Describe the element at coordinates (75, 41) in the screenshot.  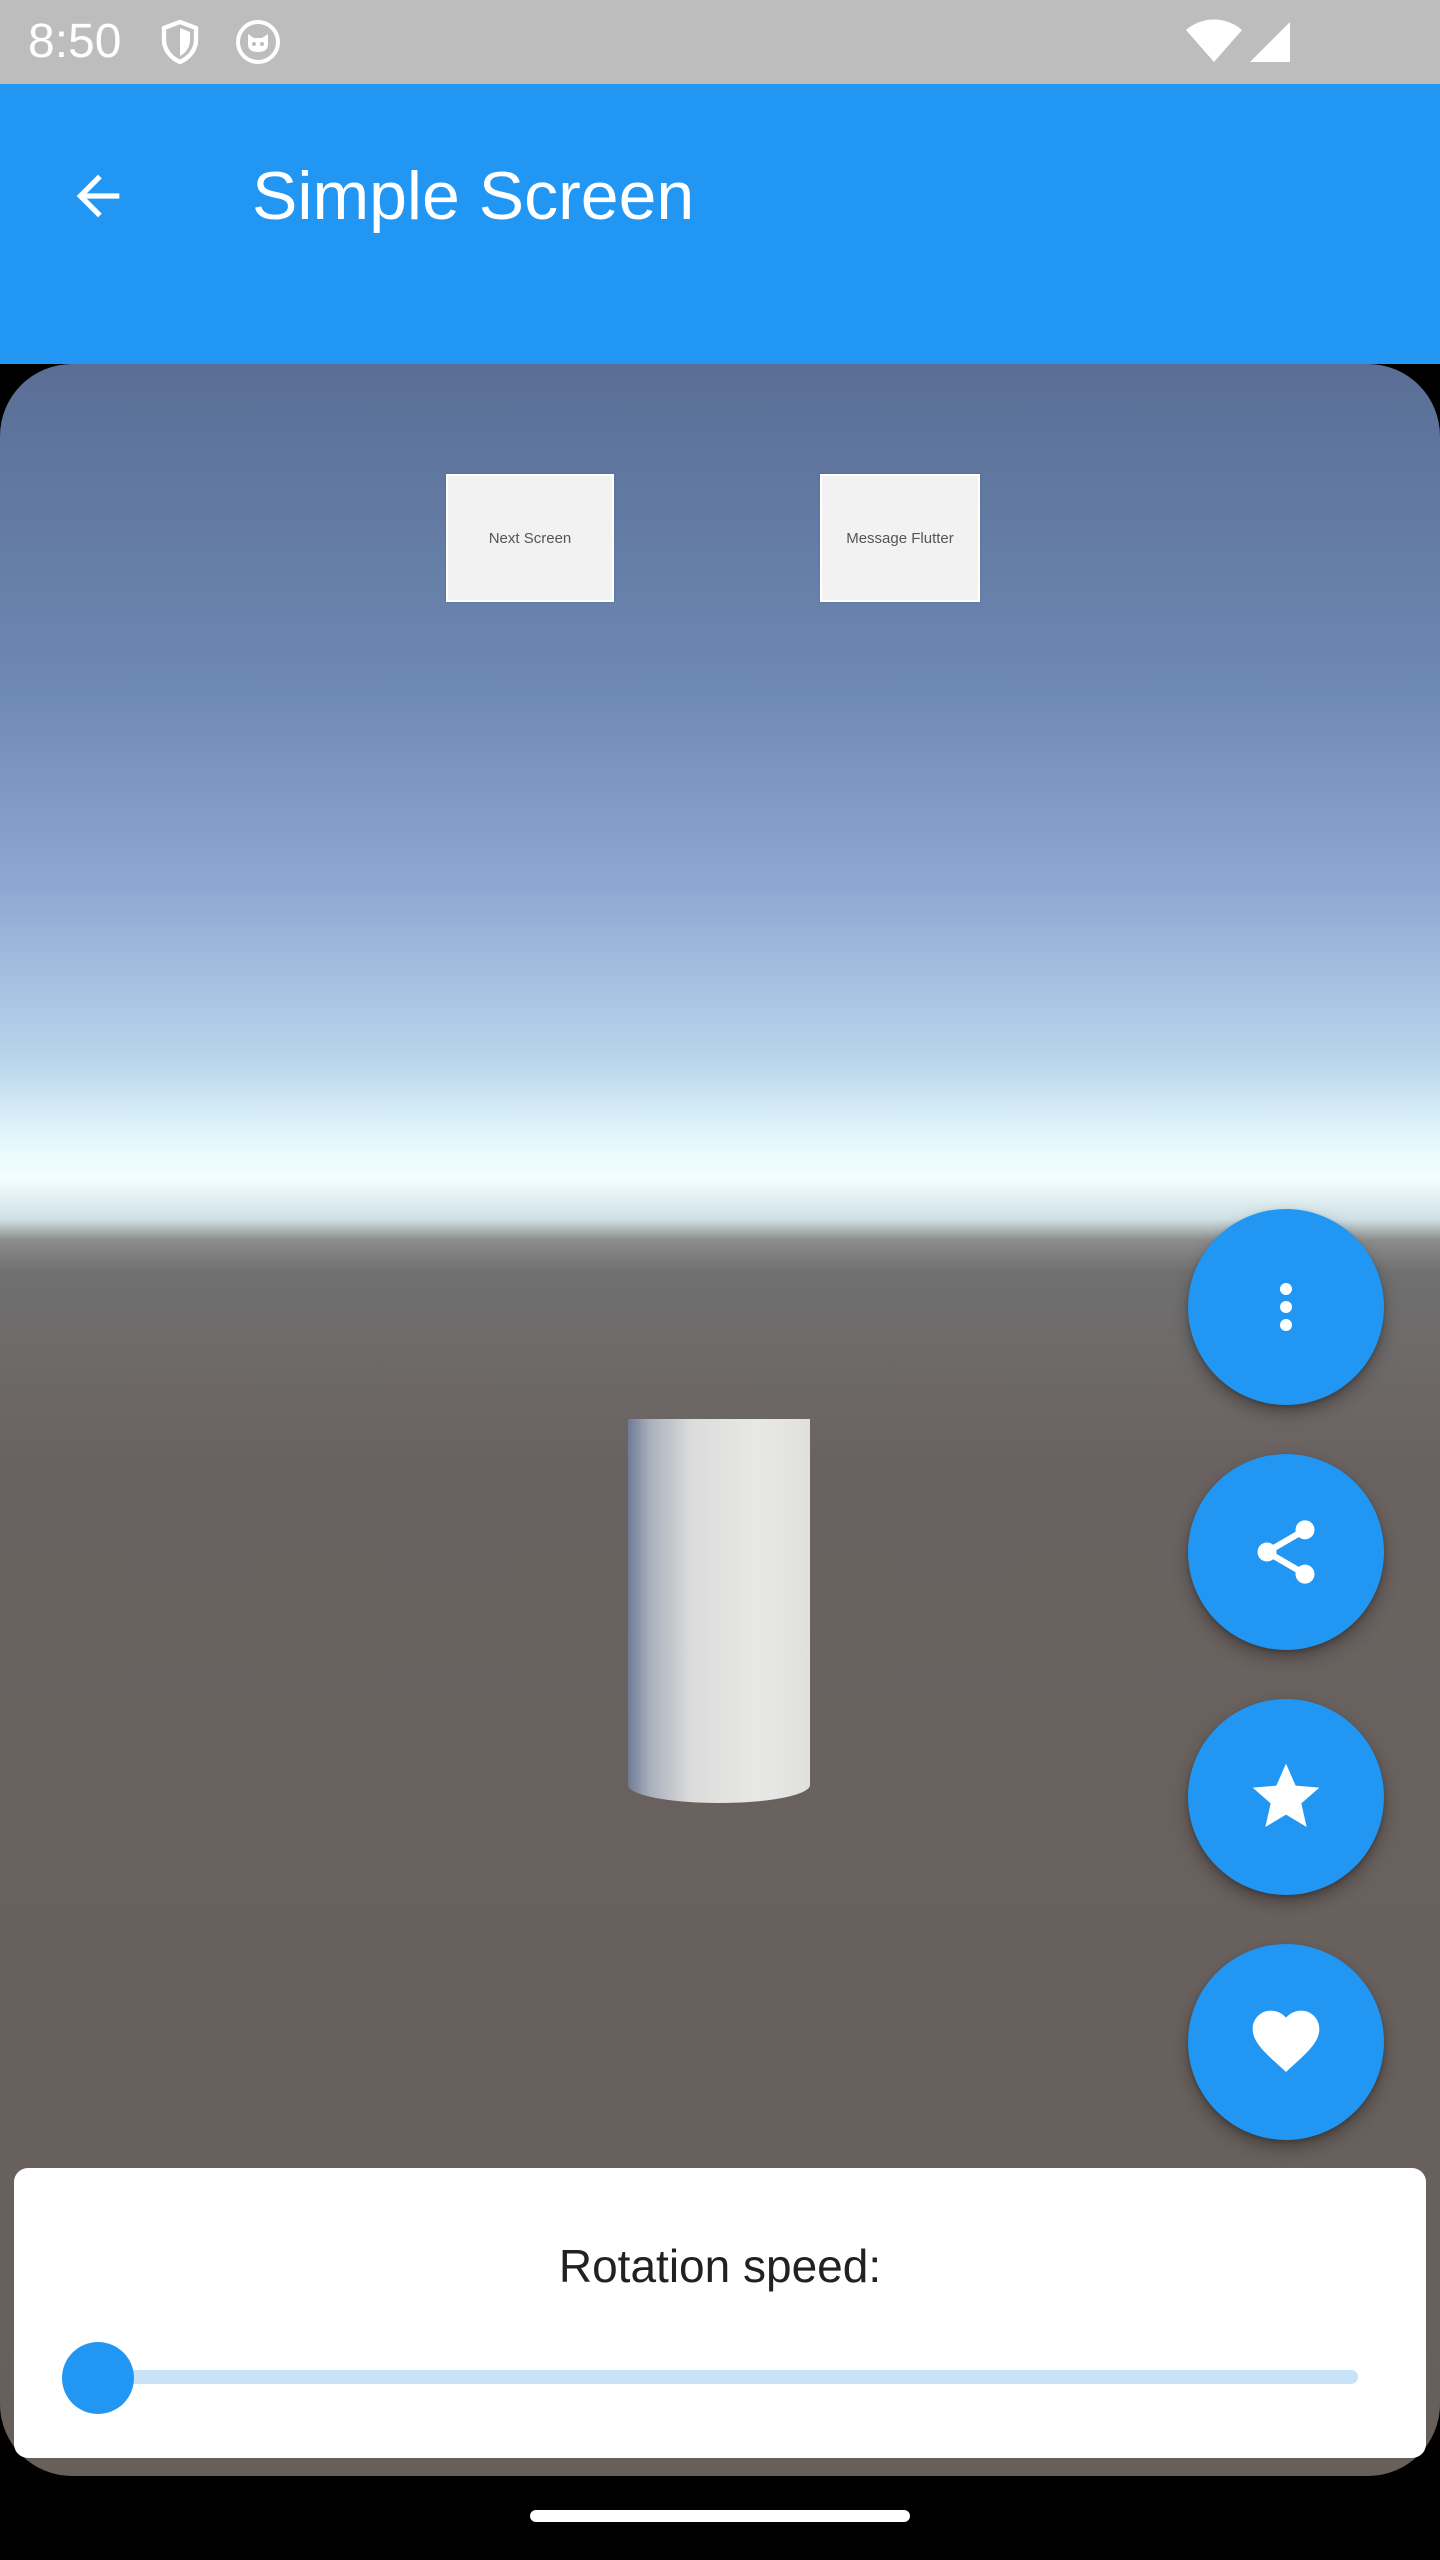
I see `status-time: 8:50` at that location.